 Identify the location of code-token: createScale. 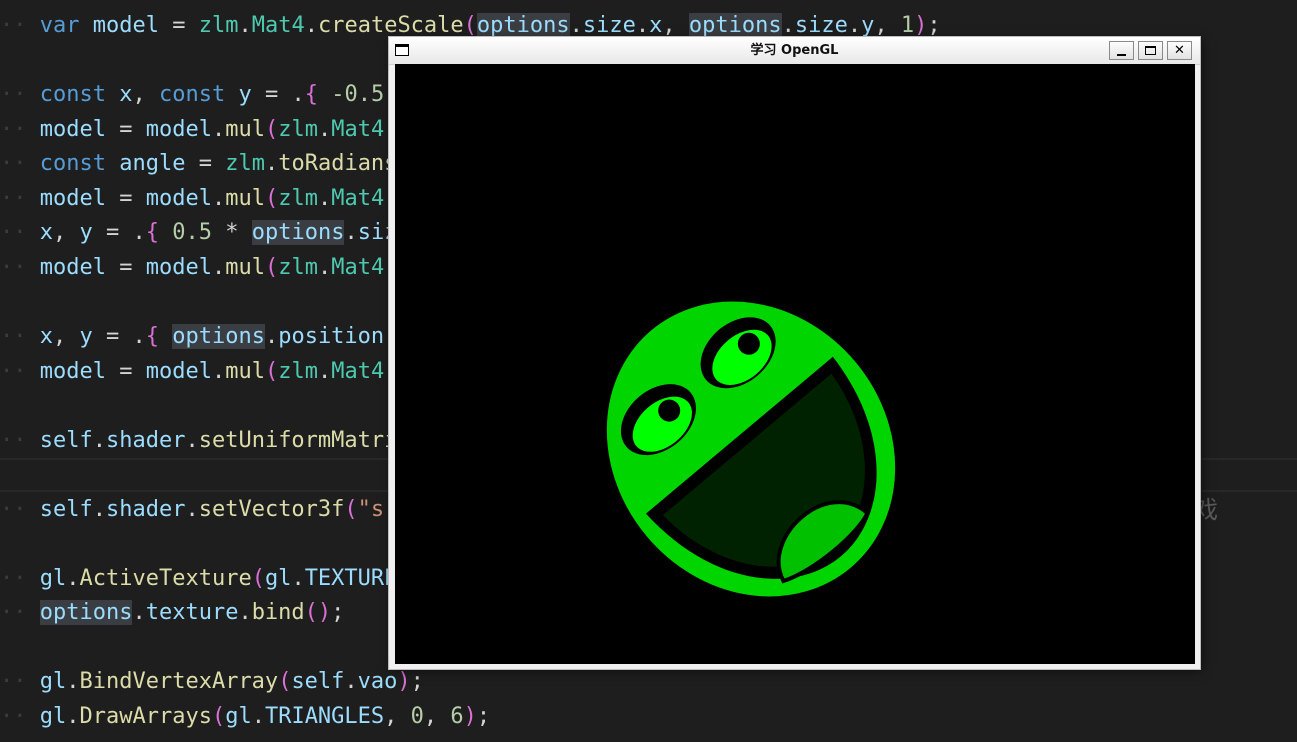
(390, 25).